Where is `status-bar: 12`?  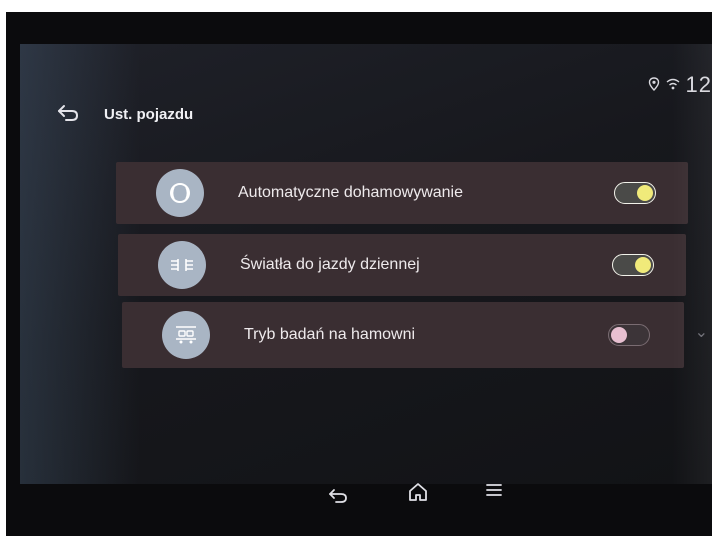
status-bar: 12 is located at coordinates (680, 85).